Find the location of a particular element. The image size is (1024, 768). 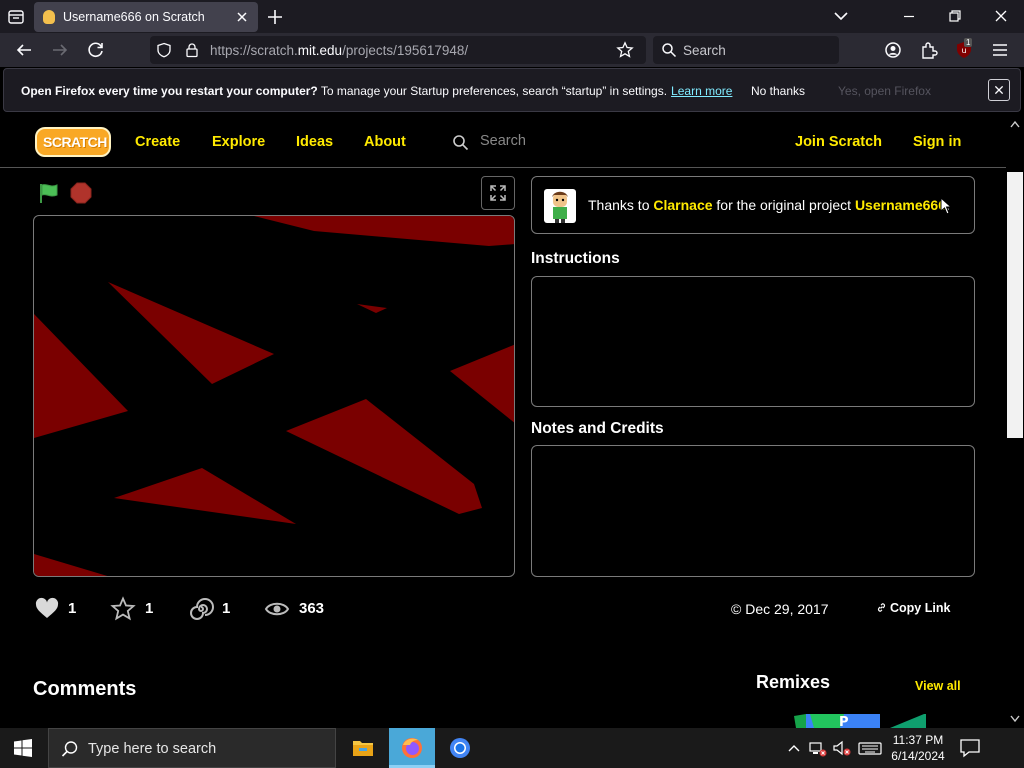

star-icon is located at coordinates (123, 608).